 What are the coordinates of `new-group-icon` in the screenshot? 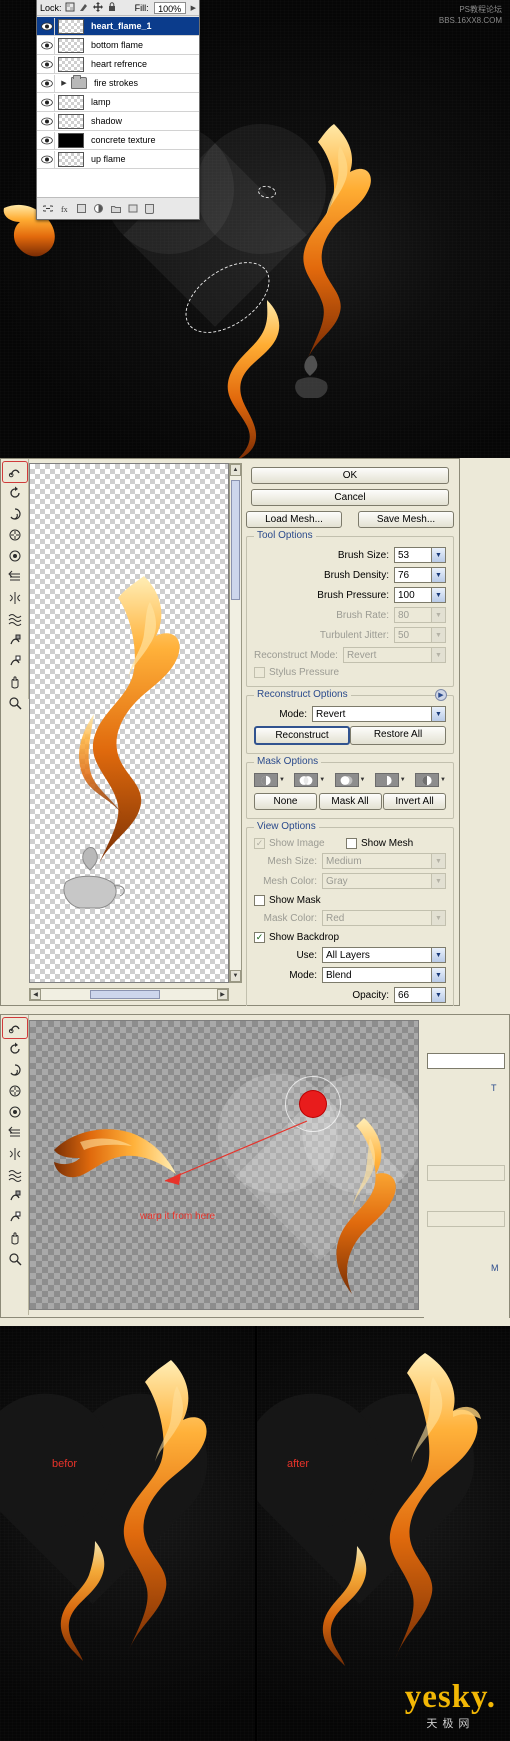 It's located at (115, 208).